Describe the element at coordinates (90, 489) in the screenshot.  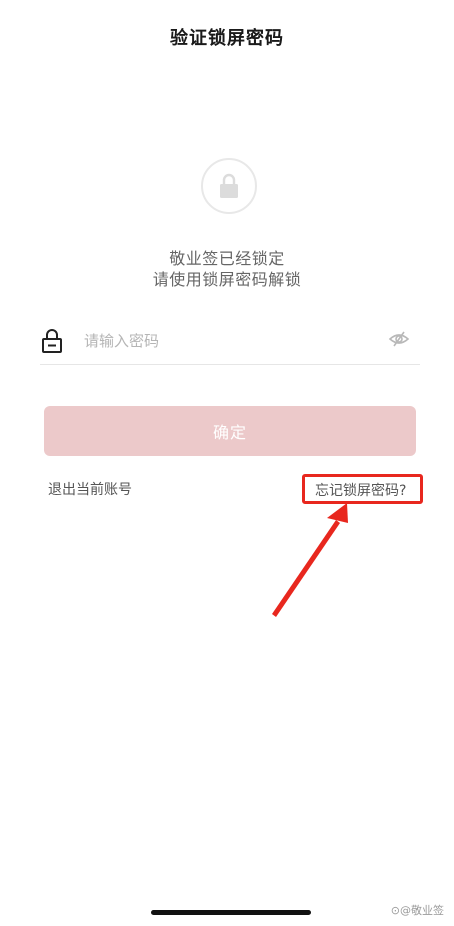
I see `logout-link: 退出当前账号` at that location.